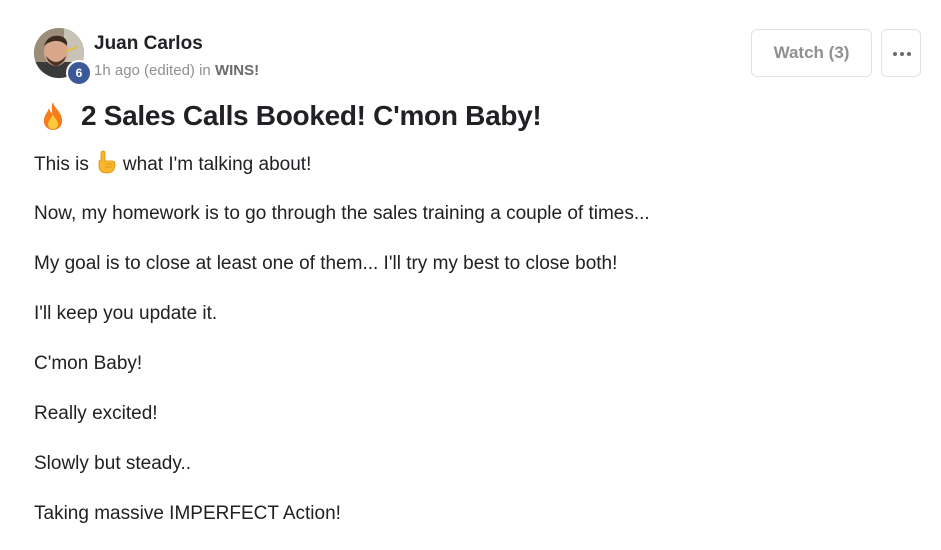 This screenshot has width=941, height=550. I want to click on body-paragraph: Taking massive IMPERFECT Action!, so click(187, 513).